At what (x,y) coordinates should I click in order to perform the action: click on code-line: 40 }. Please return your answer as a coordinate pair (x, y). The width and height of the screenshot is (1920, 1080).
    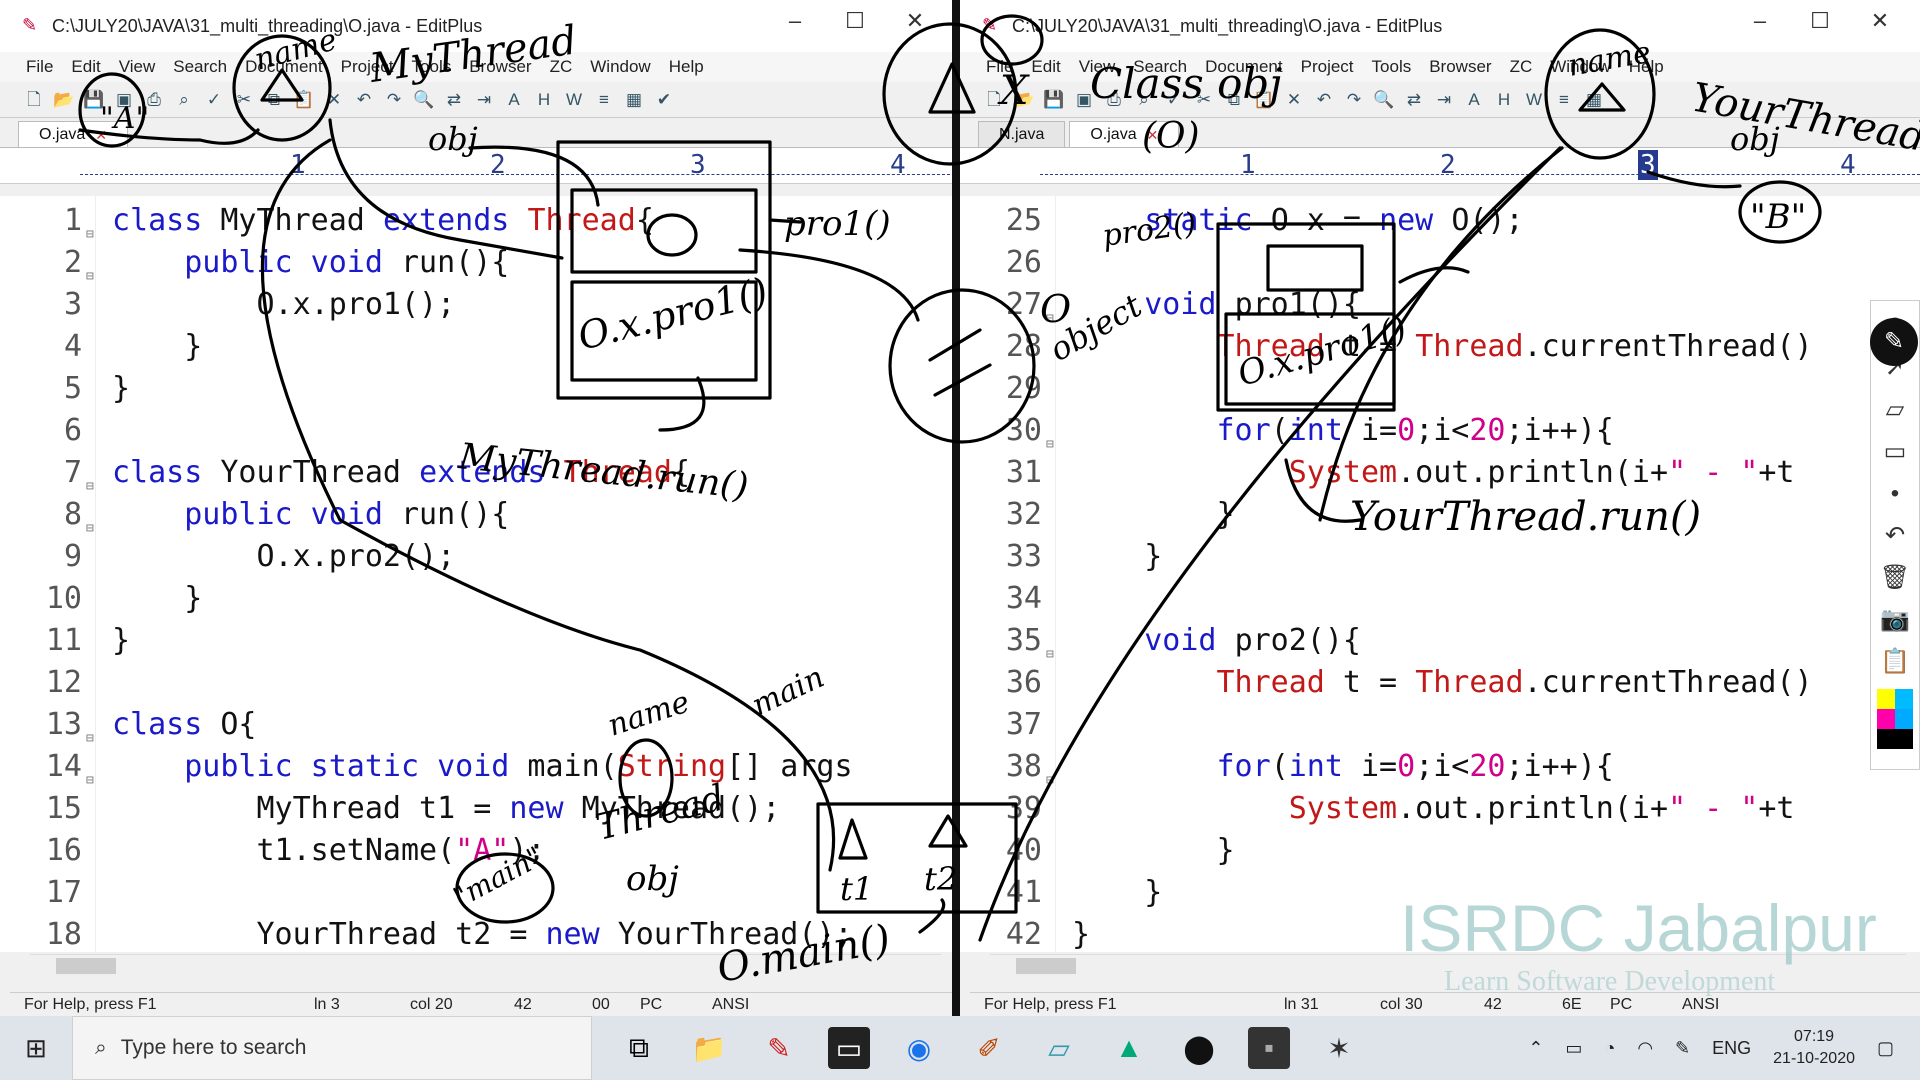
    Looking at the image, I should click on (1440, 851).